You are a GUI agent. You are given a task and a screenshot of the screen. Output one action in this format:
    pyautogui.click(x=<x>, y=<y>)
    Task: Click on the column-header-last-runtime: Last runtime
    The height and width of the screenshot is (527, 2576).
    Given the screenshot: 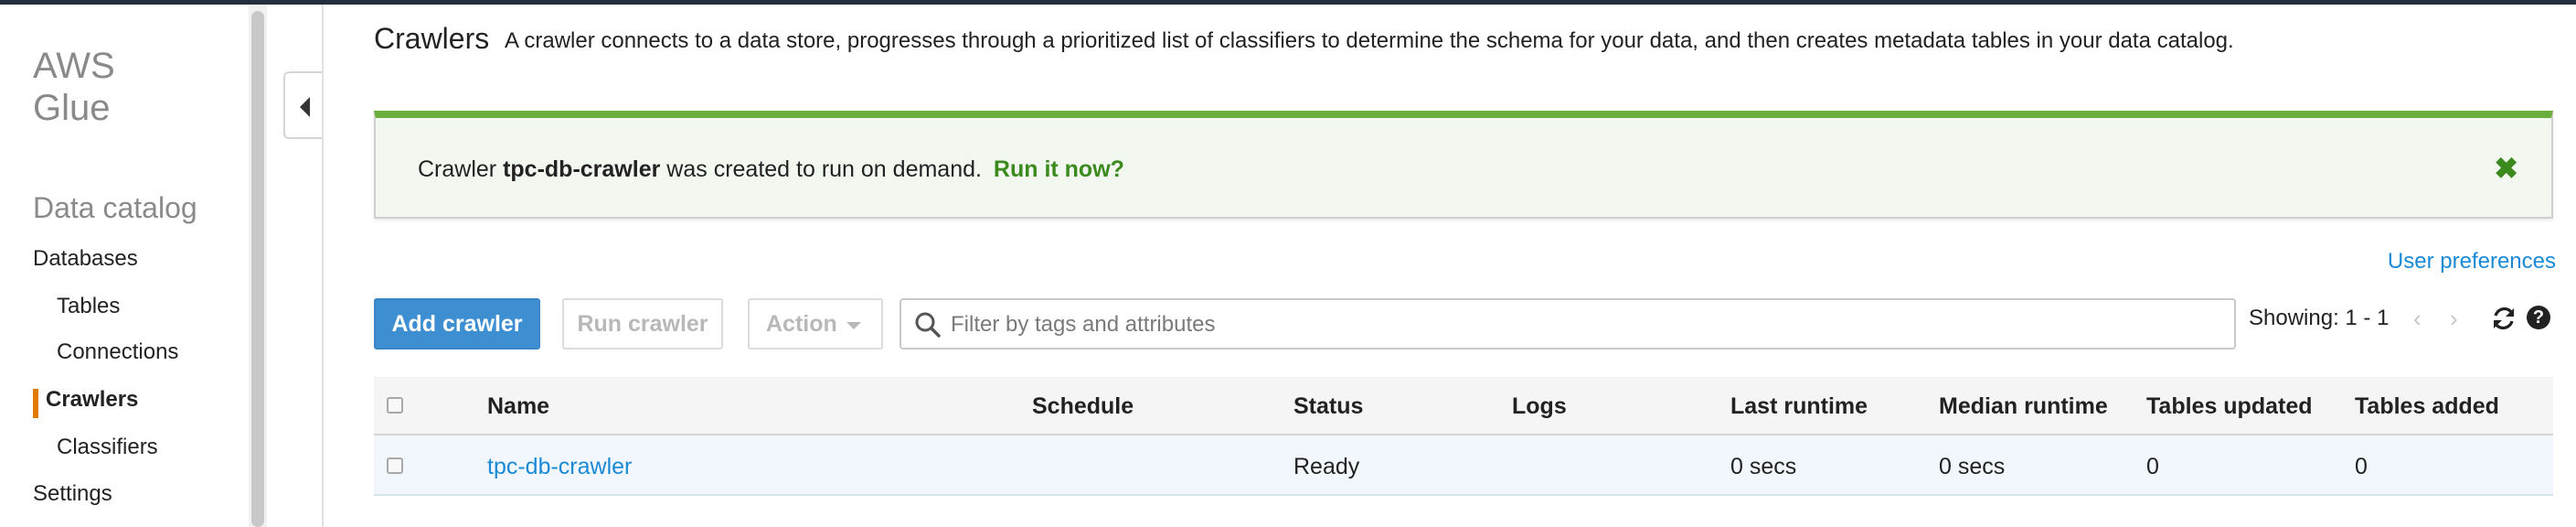 What is the action you would take?
    pyautogui.click(x=1799, y=406)
    